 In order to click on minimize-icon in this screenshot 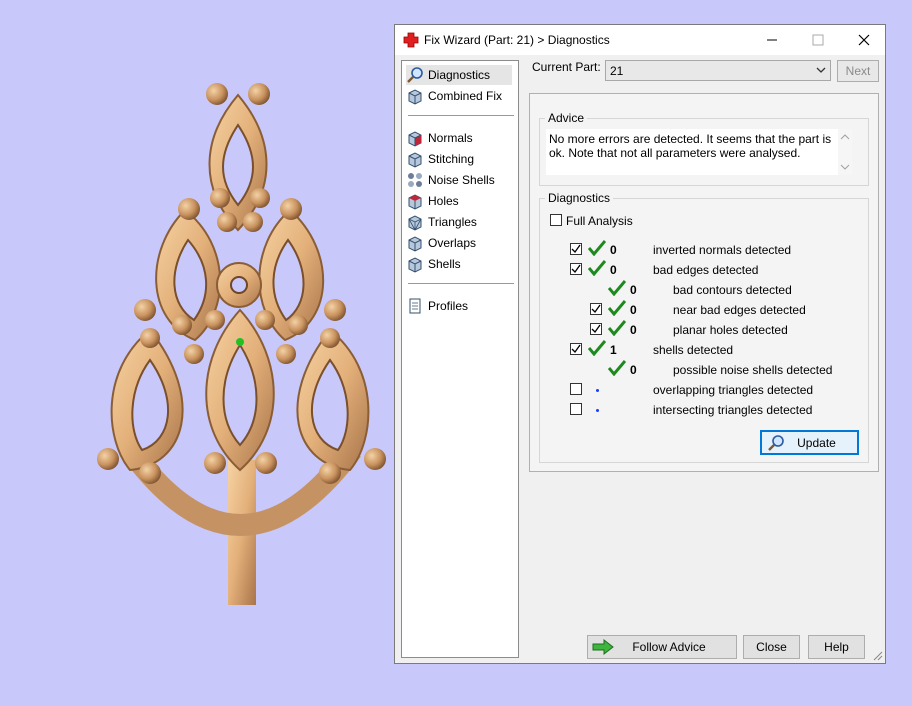, I will do `click(772, 40)`.